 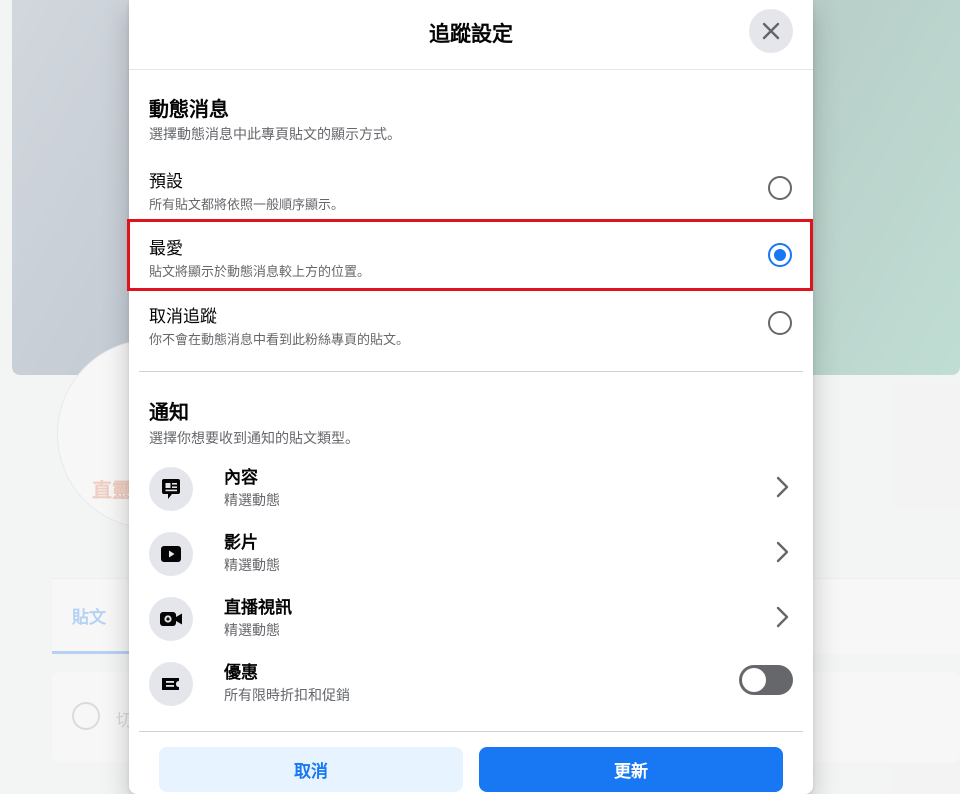 I want to click on radio-unfollow, so click(x=780, y=323).